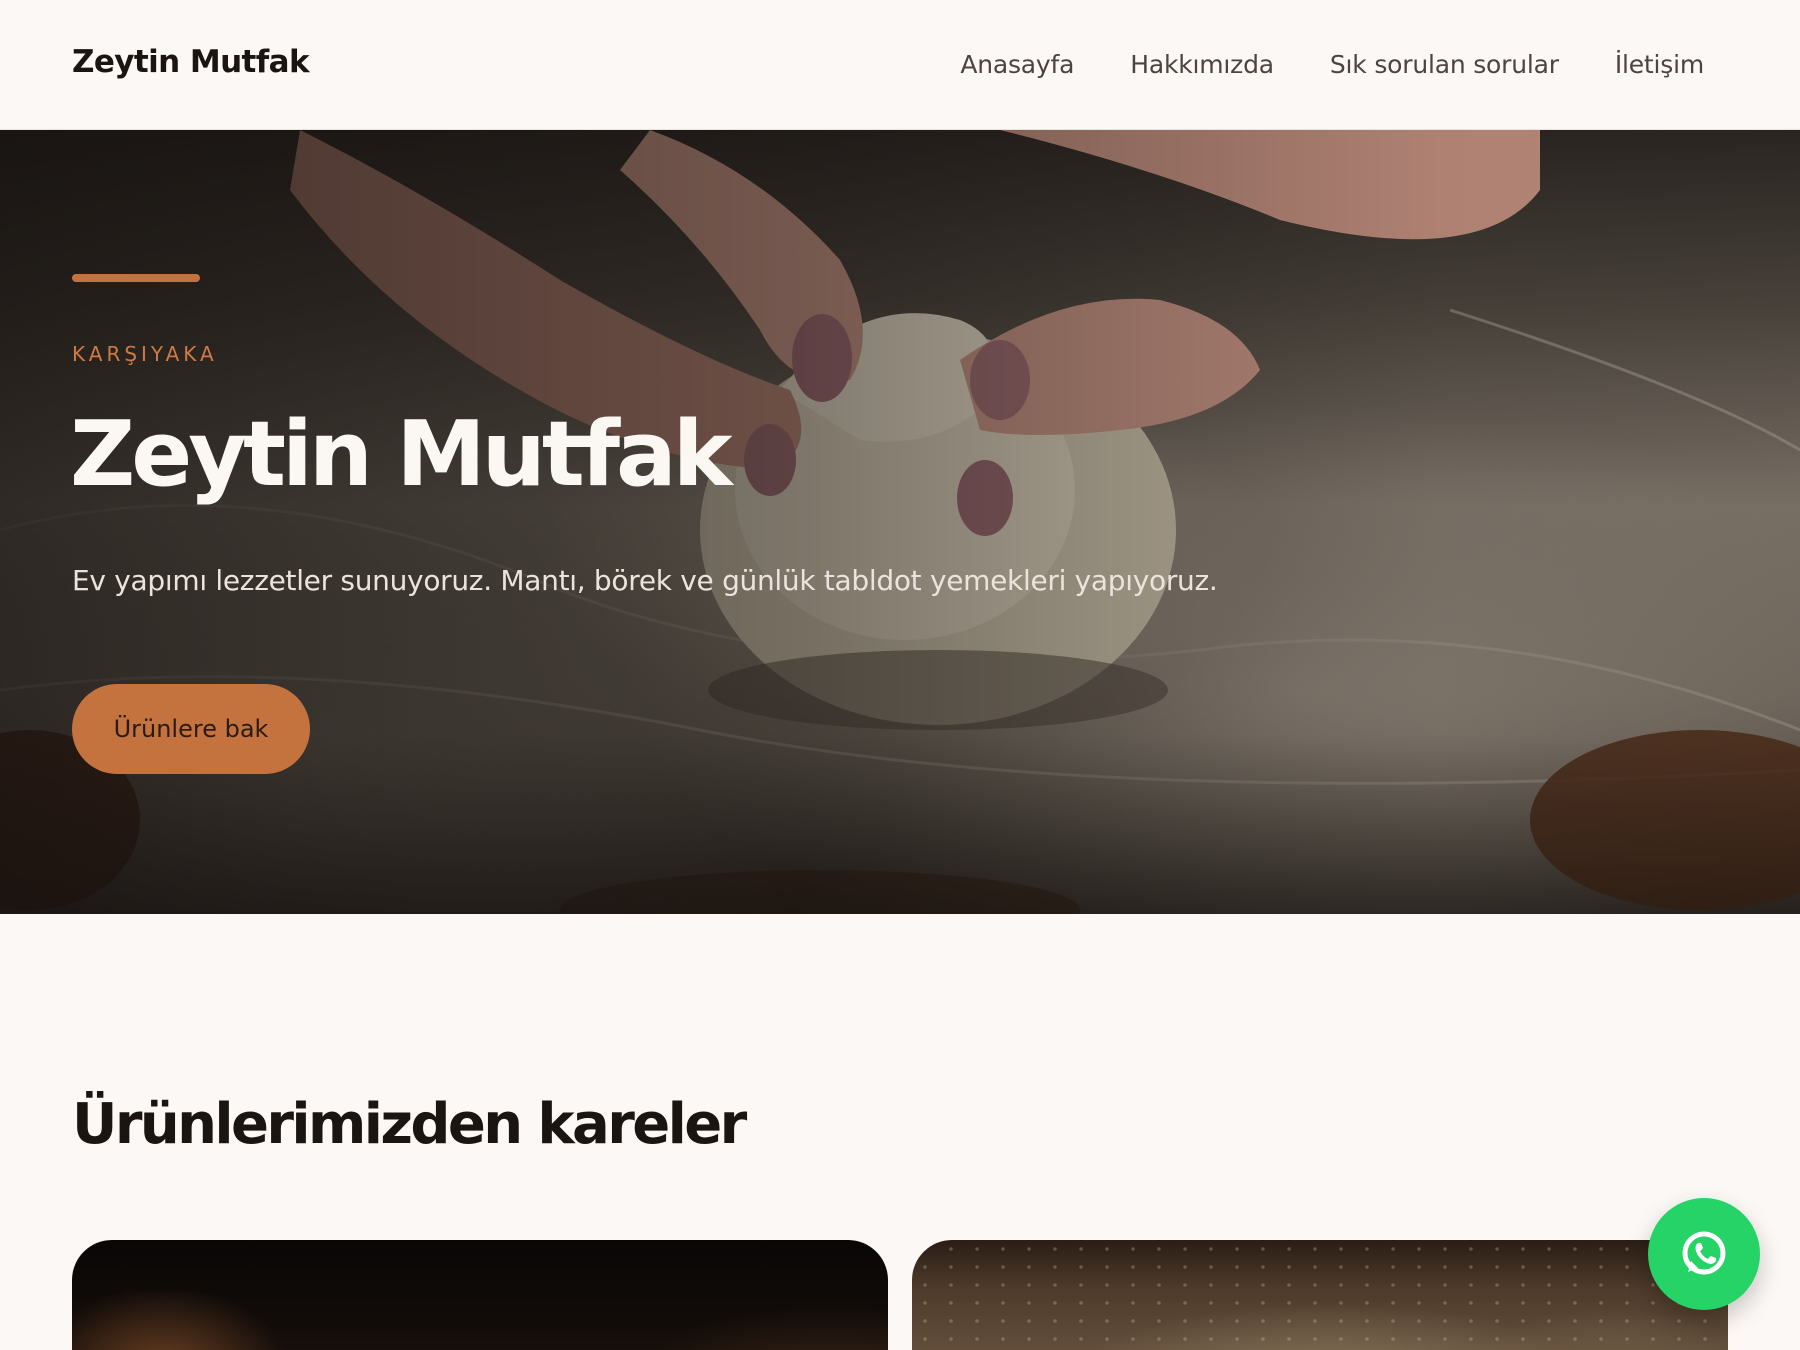 Image resolution: width=1800 pixels, height=1350 pixels. What do you see at coordinates (1202, 64) in the screenshot?
I see `nav-item-about: Hakkımızda` at bounding box center [1202, 64].